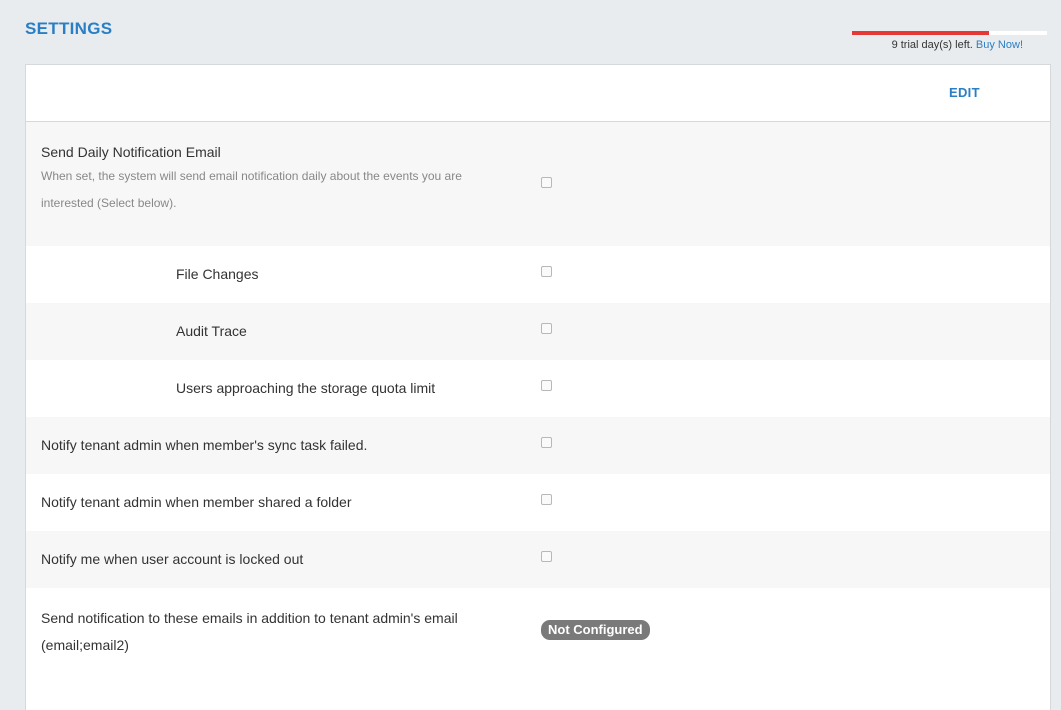 Image resolution: width=1061 pixels, height=710 pixels. Describe the element at coordinates (538, 331) in the screenshot. I see `sub-item-row: Audit Trace` at that location.